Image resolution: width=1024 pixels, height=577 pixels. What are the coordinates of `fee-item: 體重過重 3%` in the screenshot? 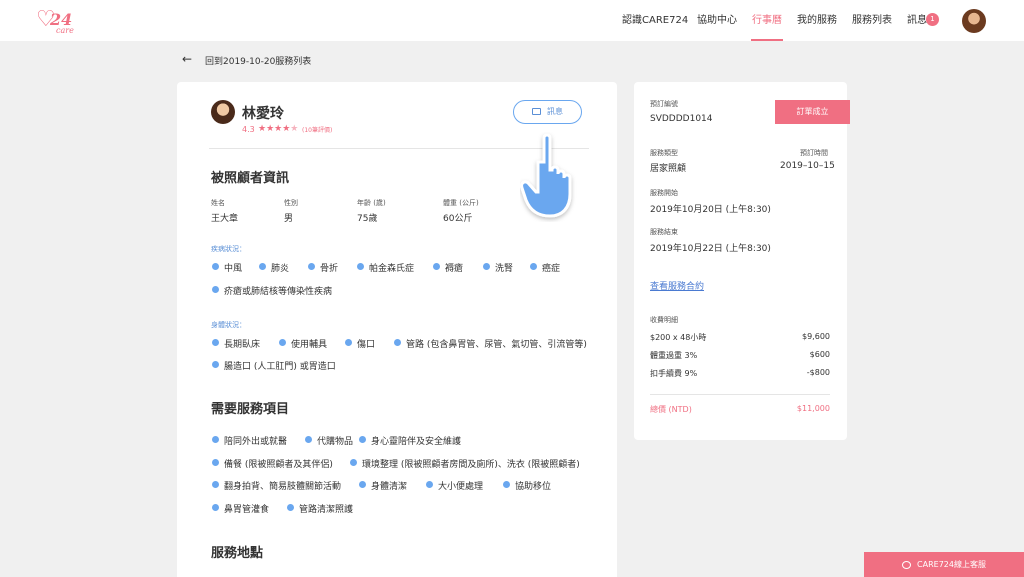 It's located at (674, 355).